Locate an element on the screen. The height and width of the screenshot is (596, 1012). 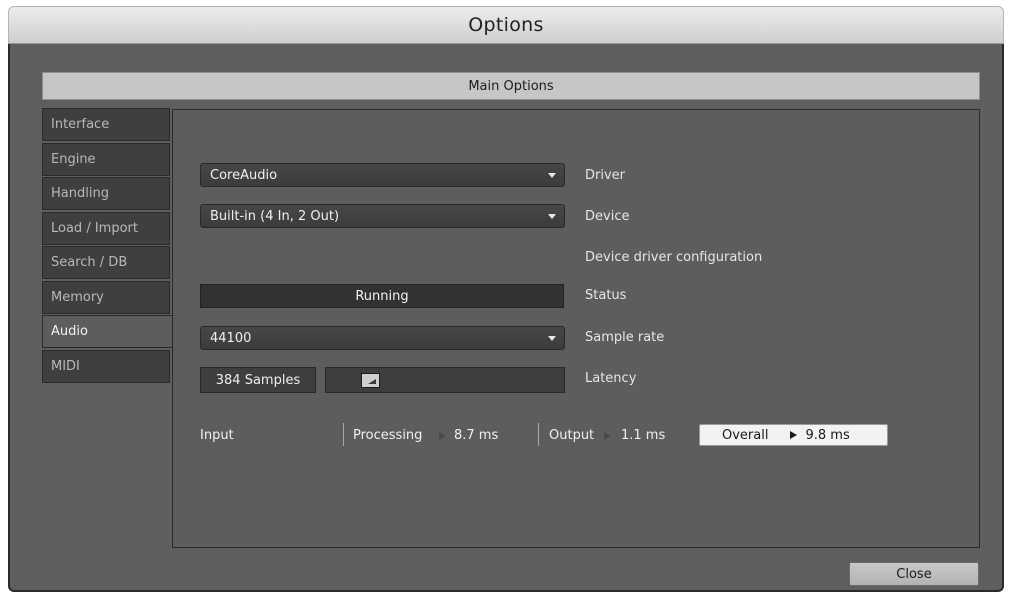
processing-label: Processing is located at coordinates (388, 435).